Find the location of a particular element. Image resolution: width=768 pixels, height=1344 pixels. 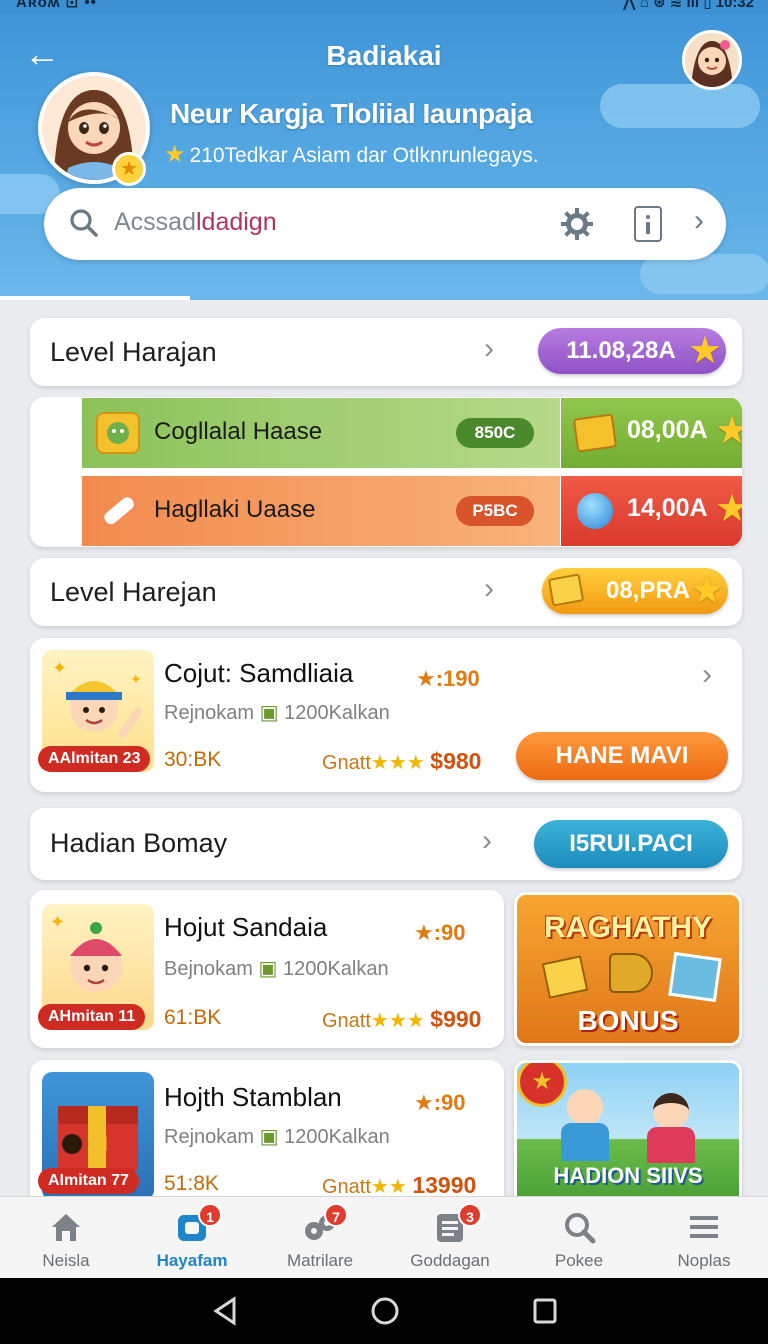

photo-icon is located at coordinates (695, 977).